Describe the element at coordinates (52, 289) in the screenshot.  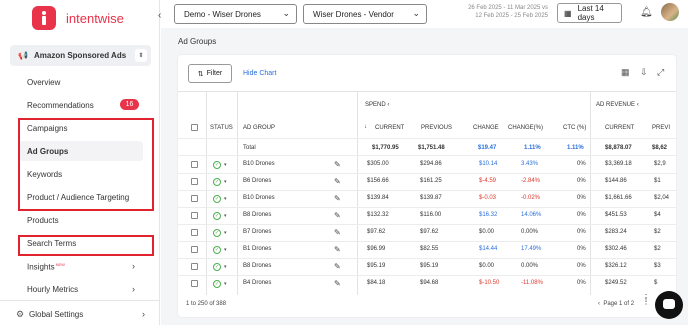
I see `sidebar-item-hourly-metrics: Hourly Metrics` at that location.